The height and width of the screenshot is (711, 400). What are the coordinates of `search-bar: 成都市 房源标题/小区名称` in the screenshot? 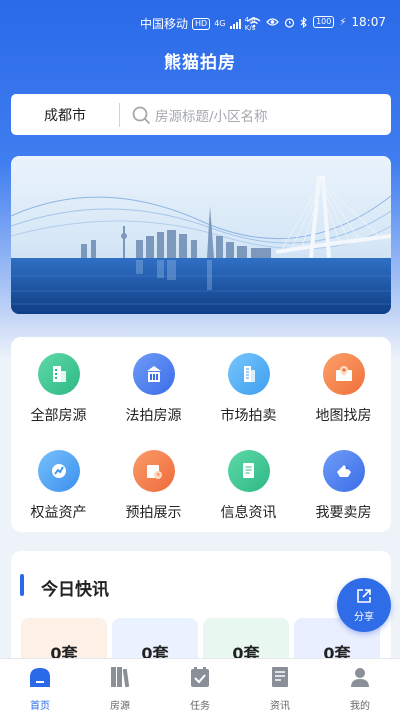 It's located at (201, 114).